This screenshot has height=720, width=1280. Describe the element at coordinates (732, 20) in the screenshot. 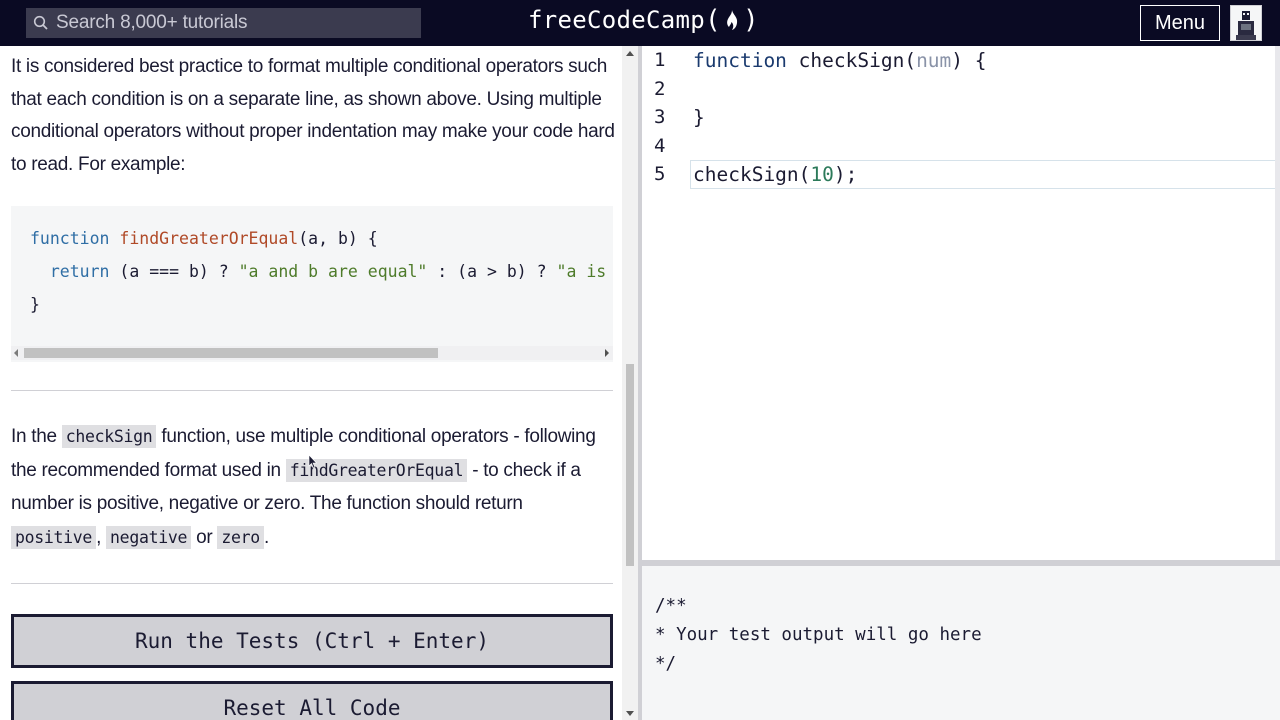

I see `flame-icon` at that location.